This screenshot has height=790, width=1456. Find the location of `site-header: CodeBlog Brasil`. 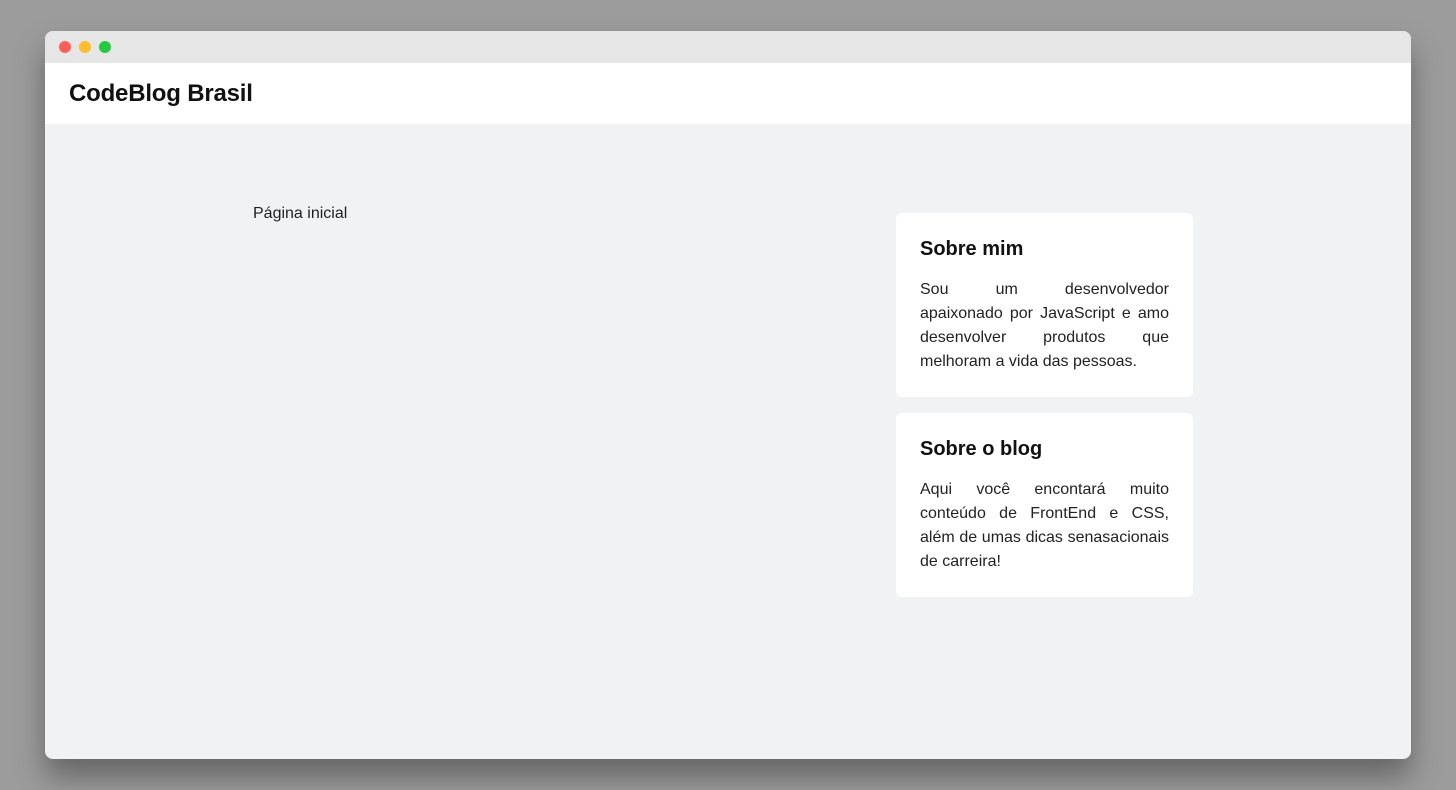

site-header: CodeBlog Brasil is located at coordinates (728, 93).